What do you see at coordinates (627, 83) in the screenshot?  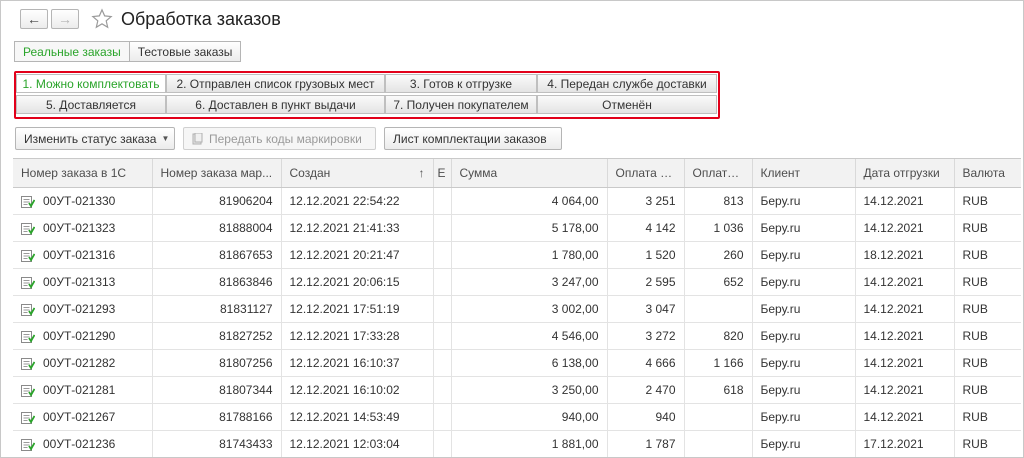 I see `status-filter-4: 4. Передан службе доставки` at bounding box center [627, 83].